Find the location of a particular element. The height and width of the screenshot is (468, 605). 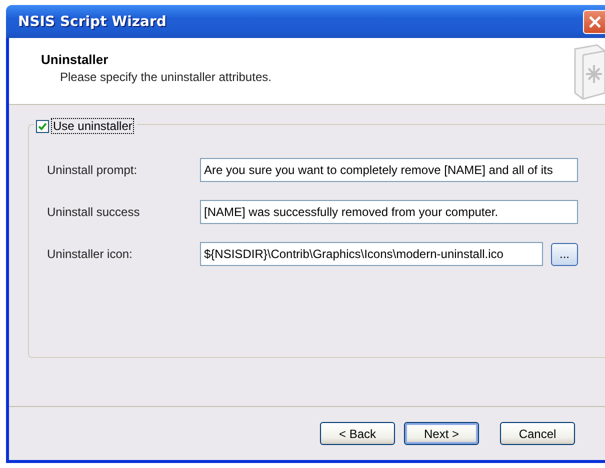

field-label: Uninstall success is located at coordinates (94, 212).